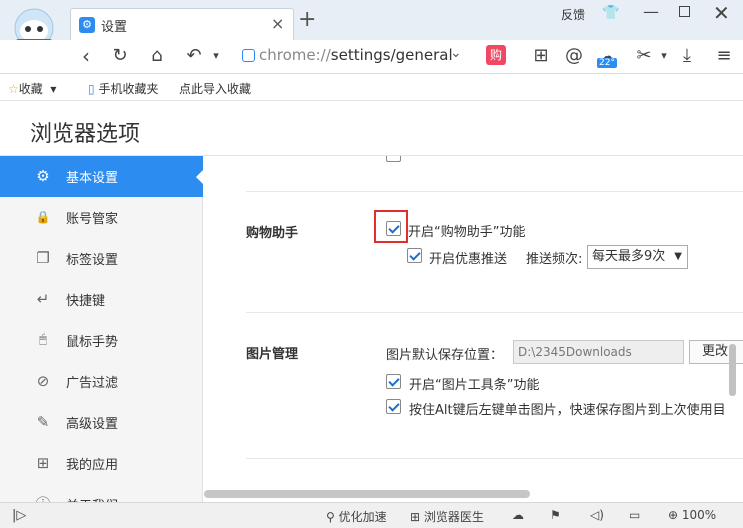  What do you see at coordinates (182, 24) in the screenshot?
I see `tab-settings: ⚙ 设置 ×` at bounding box center [182, 24].